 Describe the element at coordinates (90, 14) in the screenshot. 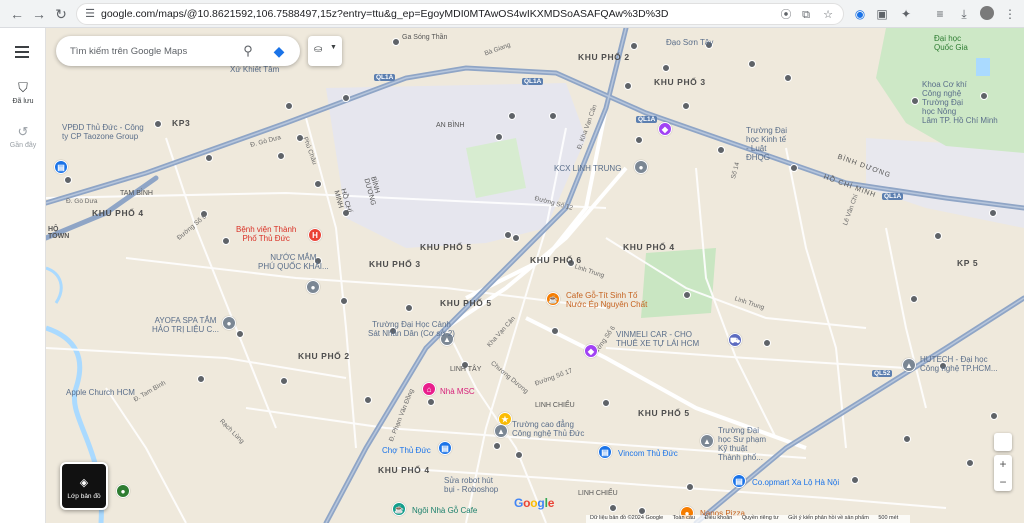

I see `site-info-icon: ☰` at that location.